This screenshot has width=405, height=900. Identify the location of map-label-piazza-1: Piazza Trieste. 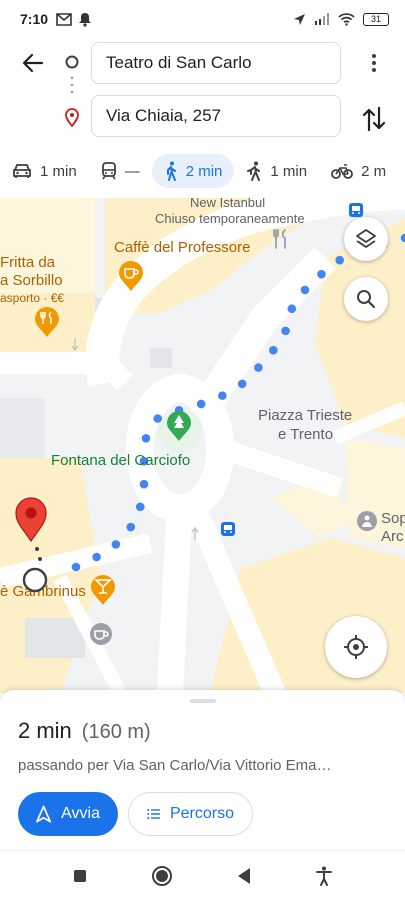
(305, 415).